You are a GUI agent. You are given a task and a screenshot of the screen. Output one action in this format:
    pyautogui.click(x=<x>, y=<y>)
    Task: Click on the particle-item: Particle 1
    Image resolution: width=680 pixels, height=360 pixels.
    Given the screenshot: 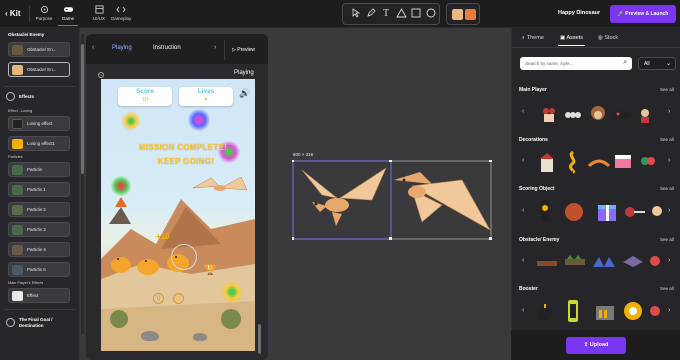 What is the action you would take?
    pyautogui.click(x=39, y=189)
    